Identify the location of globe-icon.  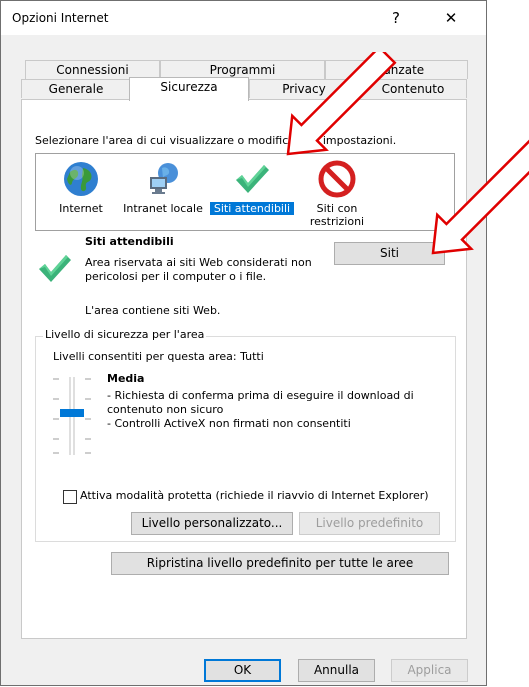
(81, 179).